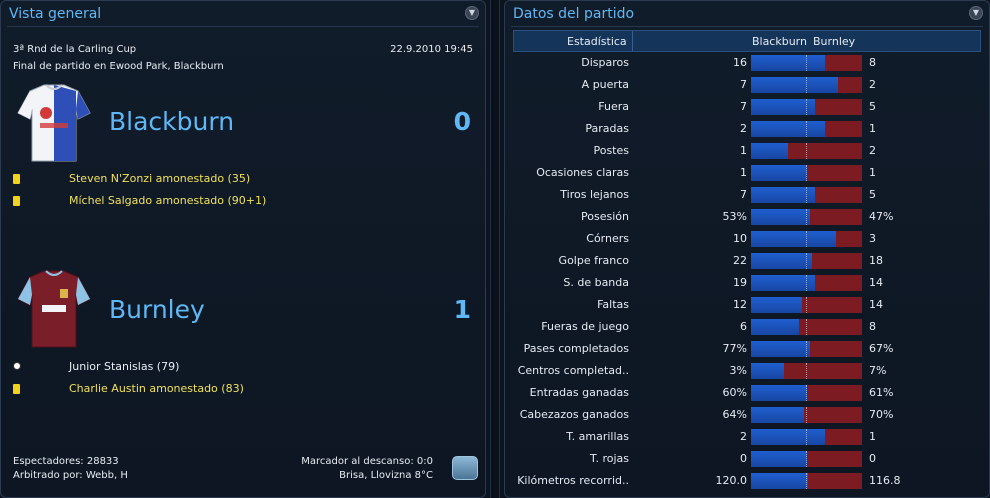 This screenshot has width=990, height=498. I want to click on stat-away-value: 14, so click(876, 282).